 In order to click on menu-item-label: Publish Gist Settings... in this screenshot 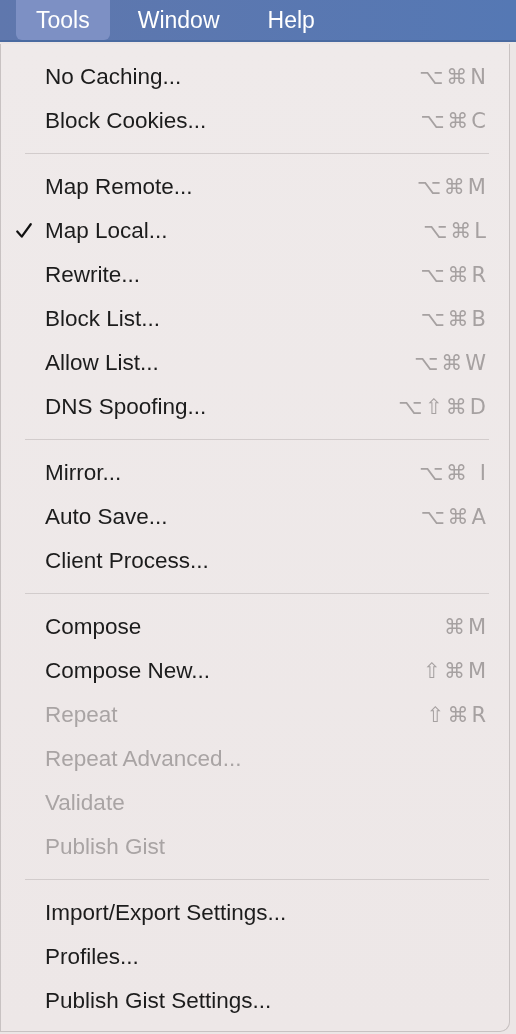, I will do `click(159, 1001)`.